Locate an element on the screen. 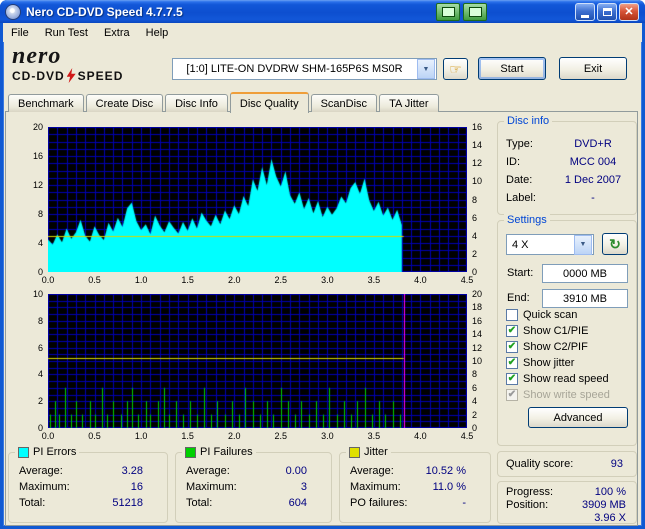 This screenshot has height=529, width=645. row-value: 3.28 is located at coordinates (132, 471).